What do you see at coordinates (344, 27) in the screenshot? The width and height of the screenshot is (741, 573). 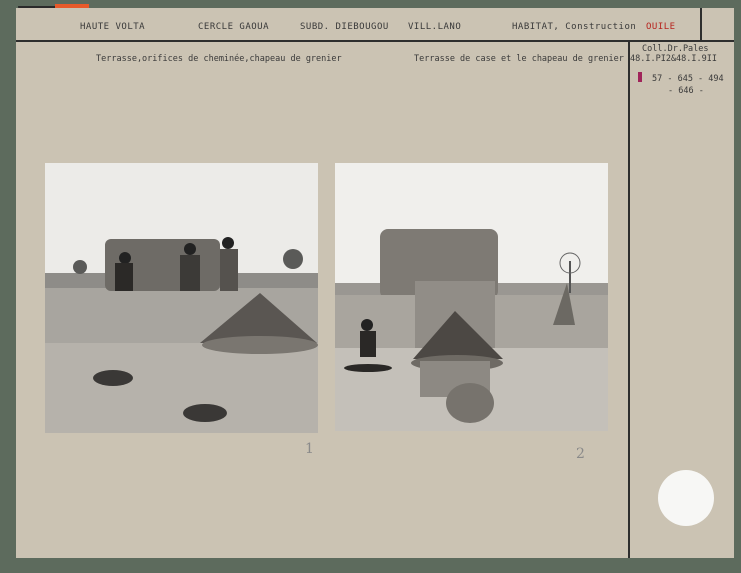 I see `header-subdivision: SUBD. DIEBOUGOU` at bounding box center [344, 27].